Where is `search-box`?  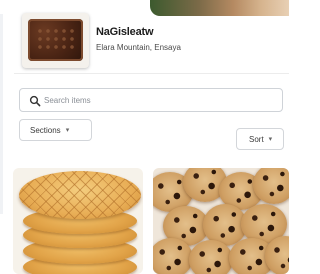
search-box is located at coordinates (151, 100).